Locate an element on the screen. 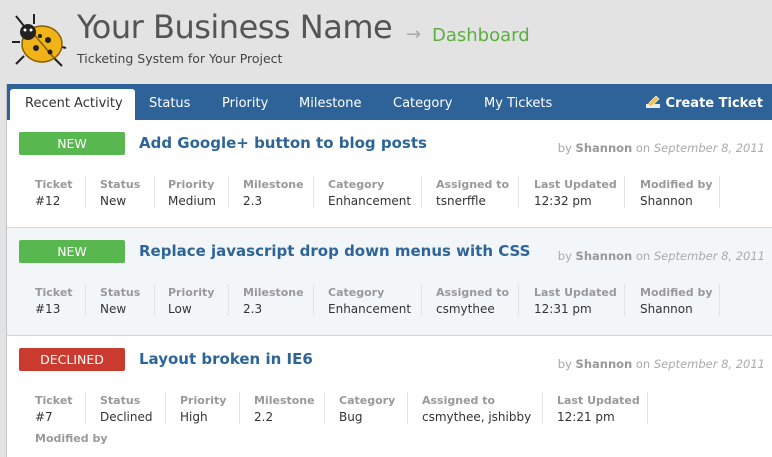 The width and height of the screenshot is (772, 457). tab-milestone: Milestone is located at coordinates (330, 103).